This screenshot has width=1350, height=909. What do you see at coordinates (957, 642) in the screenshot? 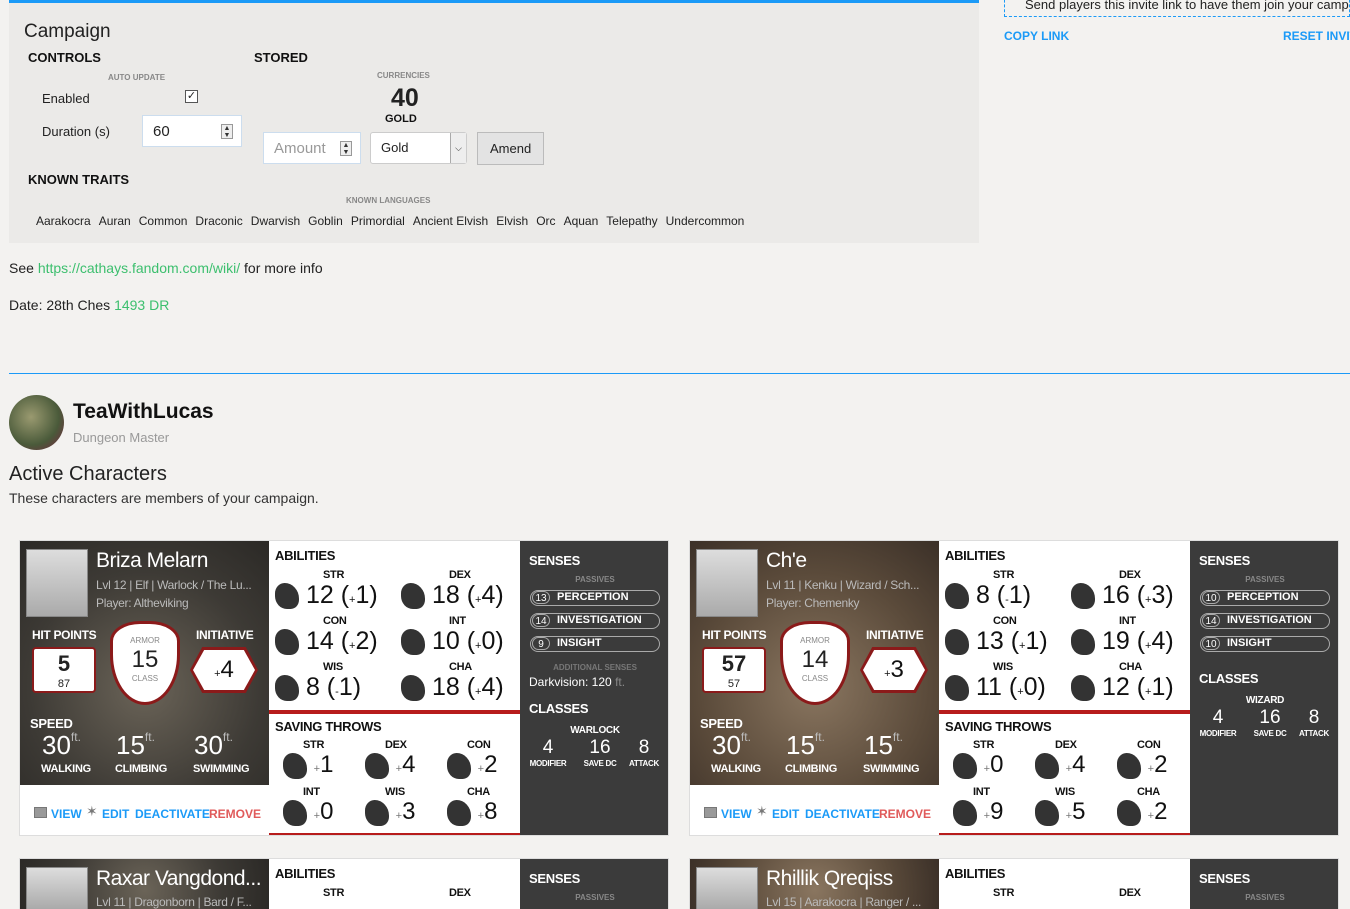
I see `bear-icon` at bounding box center [957, 642].